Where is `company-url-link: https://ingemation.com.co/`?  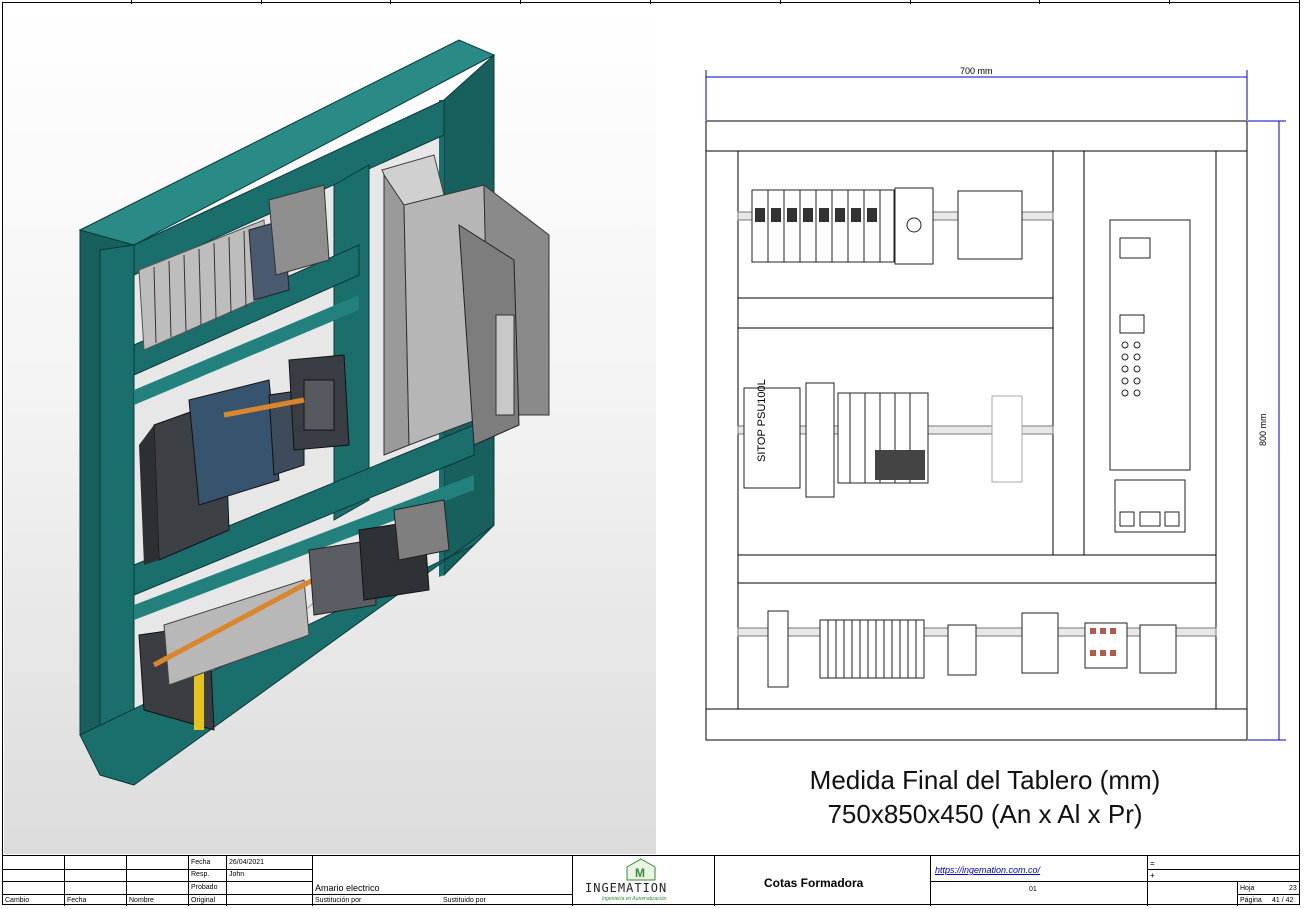 company-url-link: https://ingemation.com.co/ is located at coordinates (987, 870).